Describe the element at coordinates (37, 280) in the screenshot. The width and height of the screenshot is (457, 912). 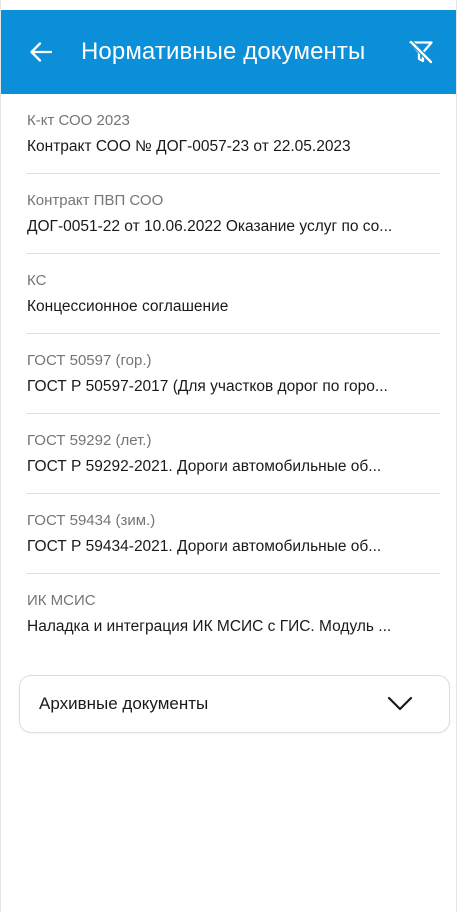
I see `document-code: КС` at that location.